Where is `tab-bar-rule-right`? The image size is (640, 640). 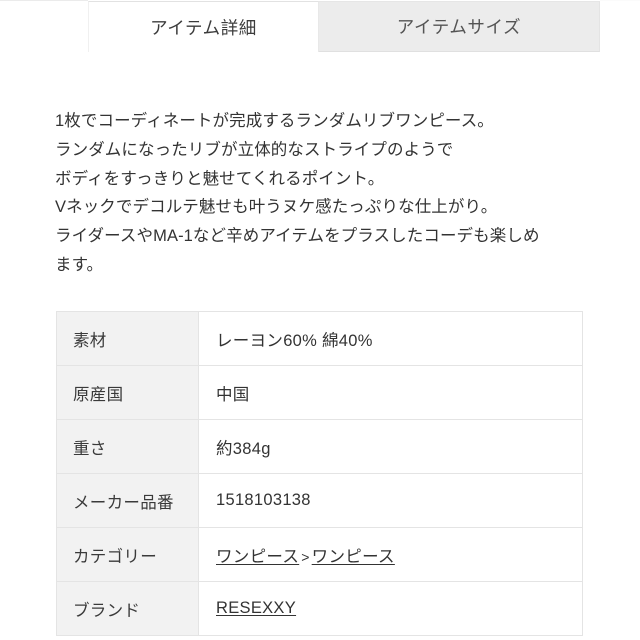 tab-bar-rule-right is located at coordinates (620, 0).